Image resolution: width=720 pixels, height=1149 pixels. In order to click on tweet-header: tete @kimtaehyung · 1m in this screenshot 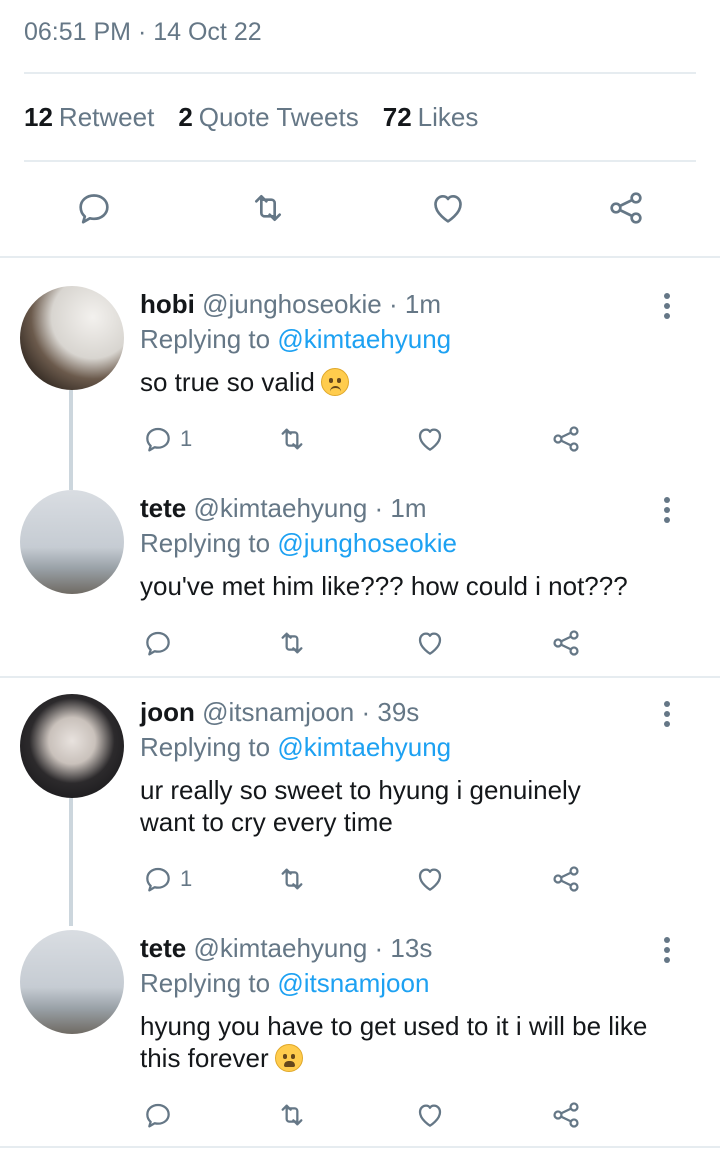, I will do `click(283, 508)`.